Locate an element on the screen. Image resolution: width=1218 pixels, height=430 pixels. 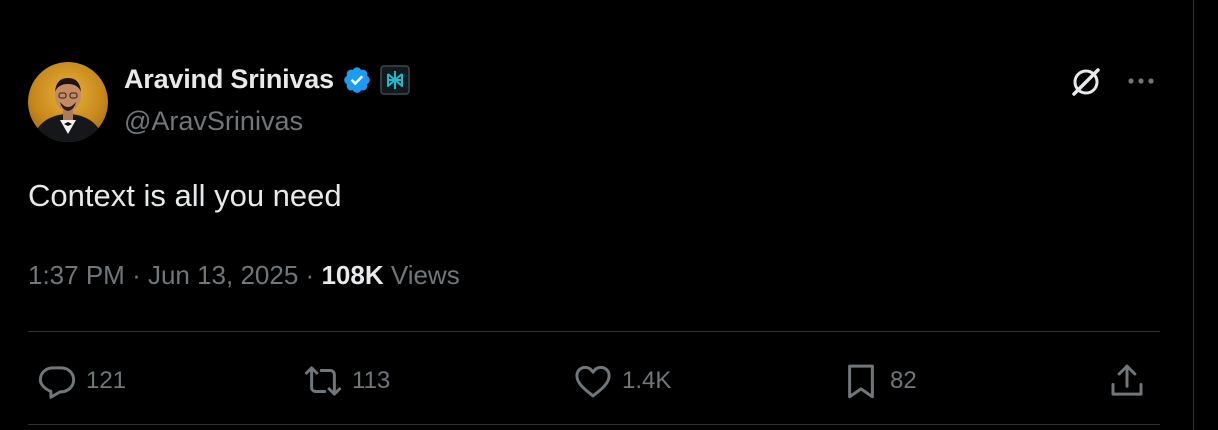
timeline-border is located at coordinates (1193, 215).